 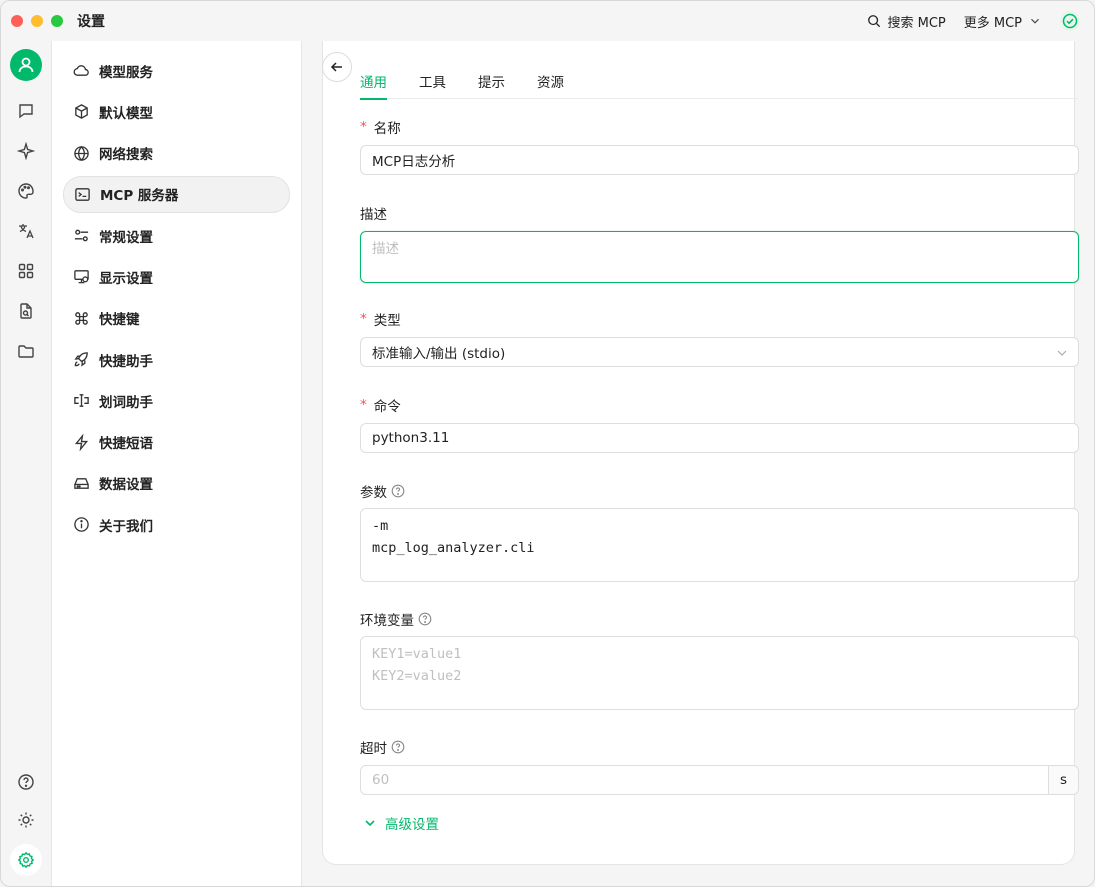 I want to click on advanced-settings-toggle: 高级设置, so click(x=401, y=823).